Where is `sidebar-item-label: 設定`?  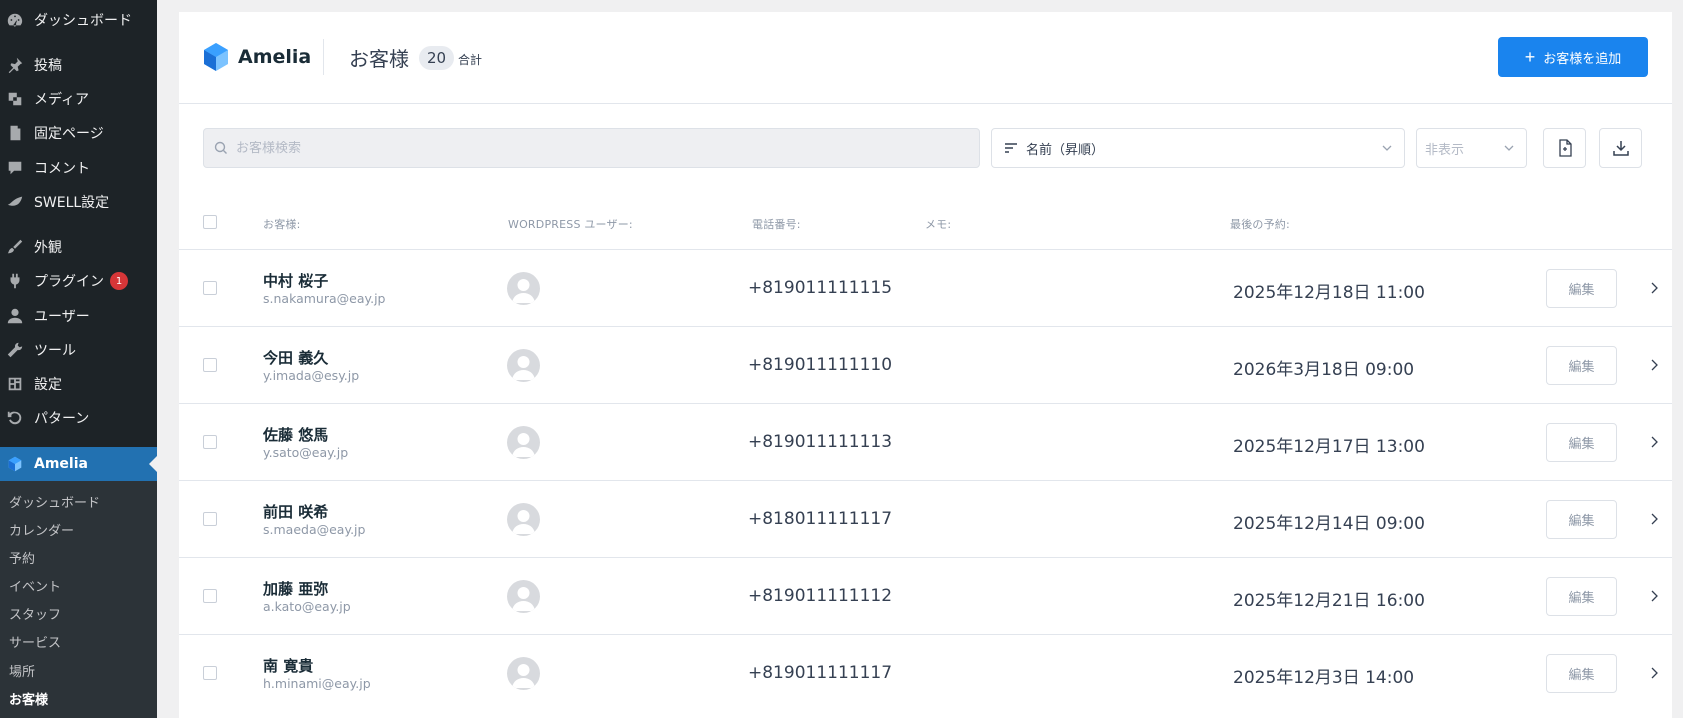
sidebar-item-label: 設定 is located at coordinates (48, 385).